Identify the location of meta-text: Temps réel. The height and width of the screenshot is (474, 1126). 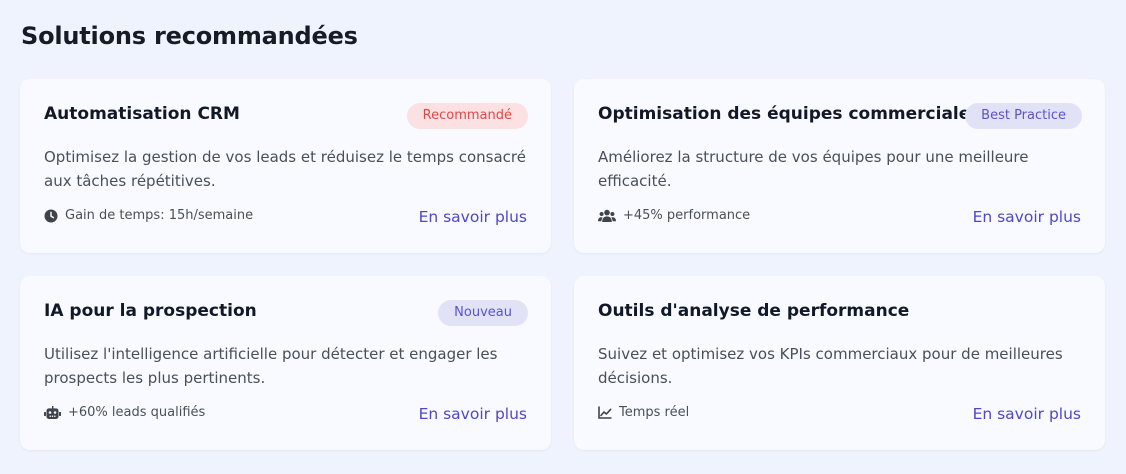
(654, 412).